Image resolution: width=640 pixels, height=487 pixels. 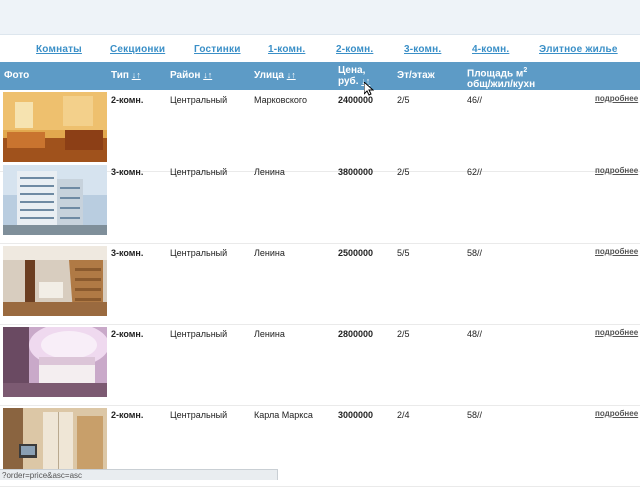 I want to click on cell-price: 2800000, so click(x=356, y=334).